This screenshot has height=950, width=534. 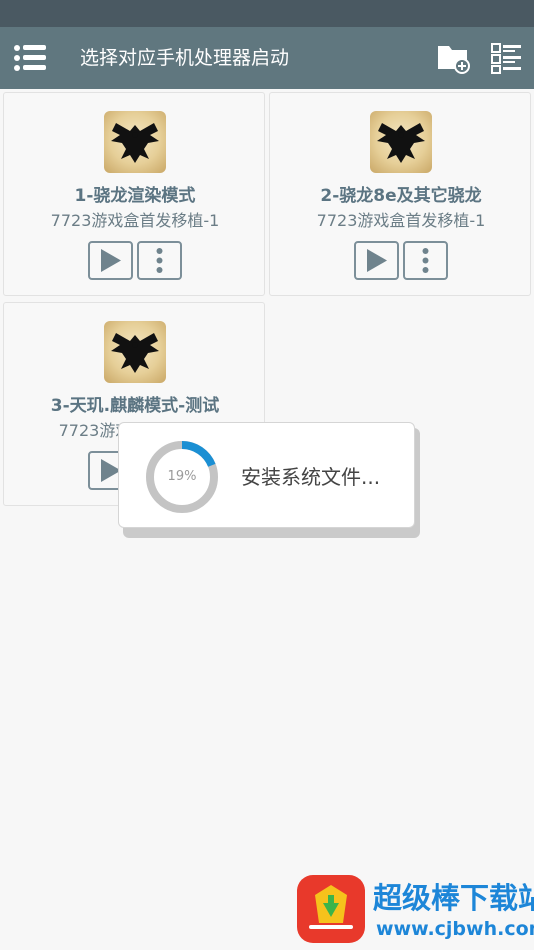 I want to click on config-card-1: 1-骁龙渲染模式 7723游戏盒首发移植-1, so click(x=134, y=194).